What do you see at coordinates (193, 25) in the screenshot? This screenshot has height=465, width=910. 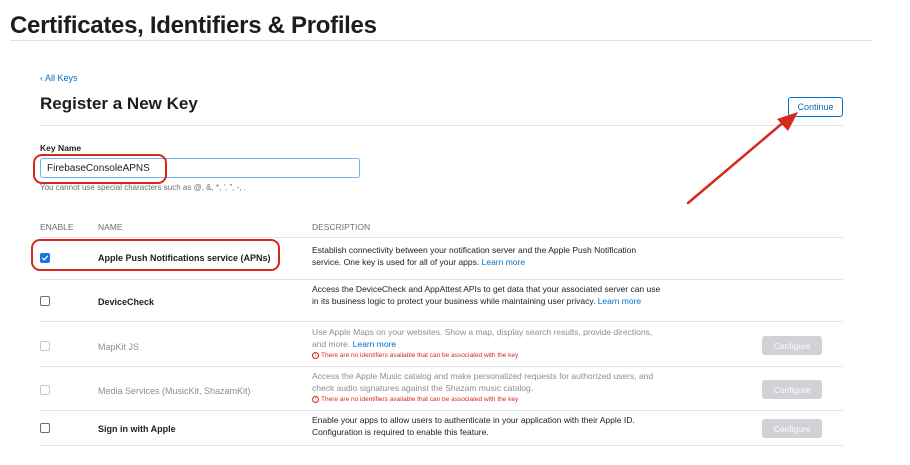 I see `page-title: Certificates, Identifiers & Profiles` at bounding box center [193, 25].